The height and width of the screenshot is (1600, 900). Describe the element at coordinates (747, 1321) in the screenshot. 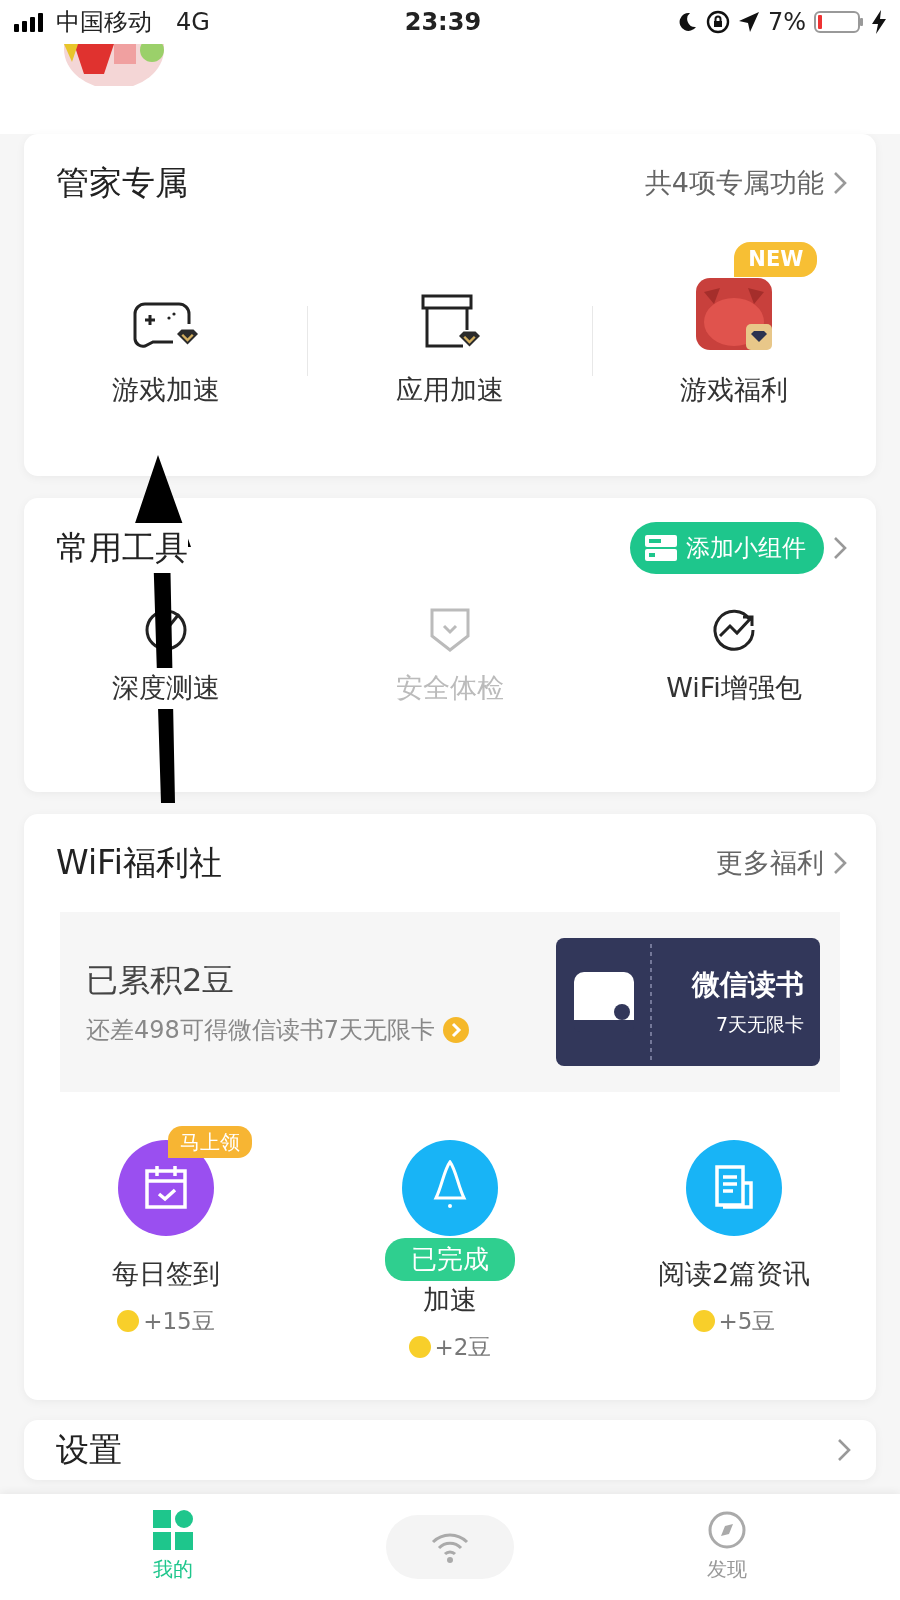

I see `reward-amount: +5豆` at that location.